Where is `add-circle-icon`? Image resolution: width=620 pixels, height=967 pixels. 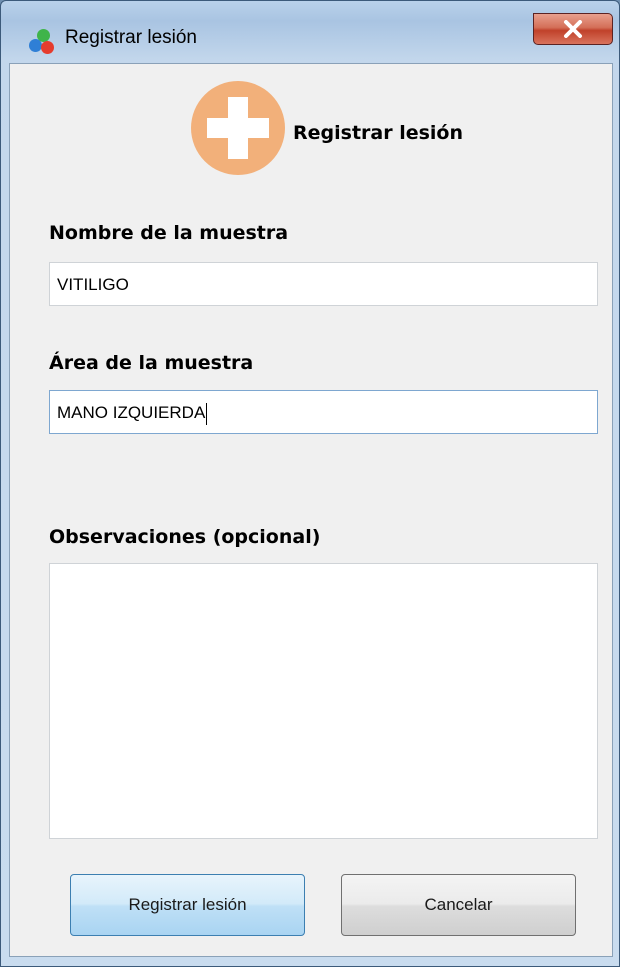
add-circle-icon is located at coordinates (238, 128).